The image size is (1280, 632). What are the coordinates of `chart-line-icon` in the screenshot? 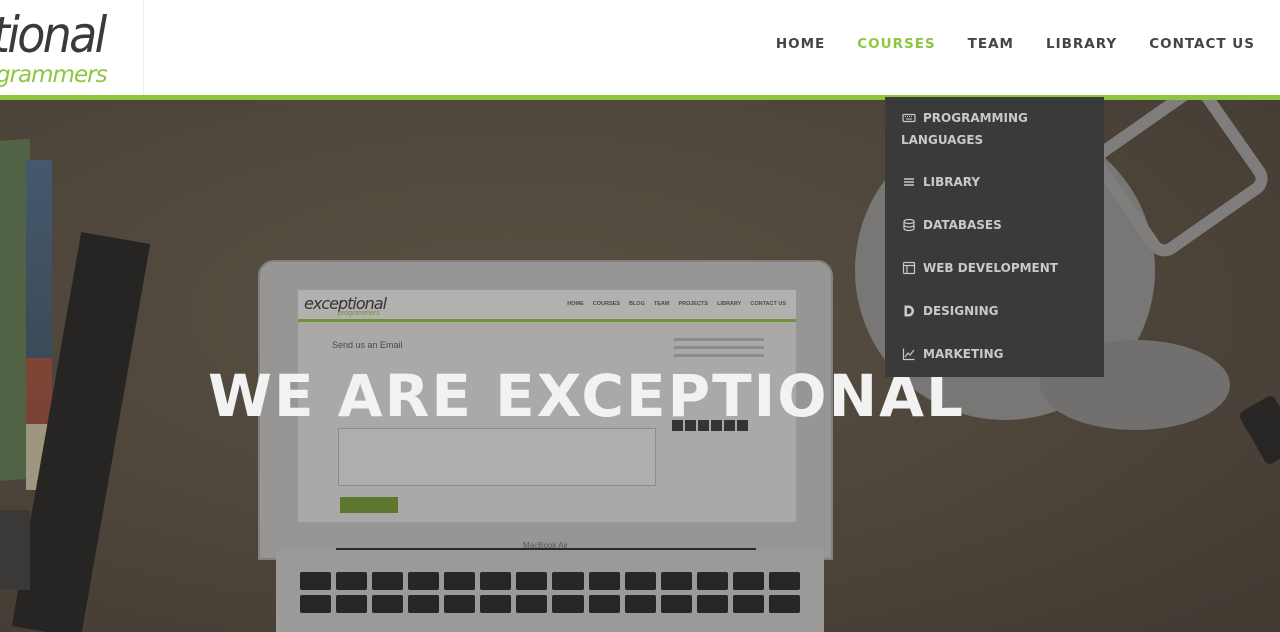 It's located at (909, 354).